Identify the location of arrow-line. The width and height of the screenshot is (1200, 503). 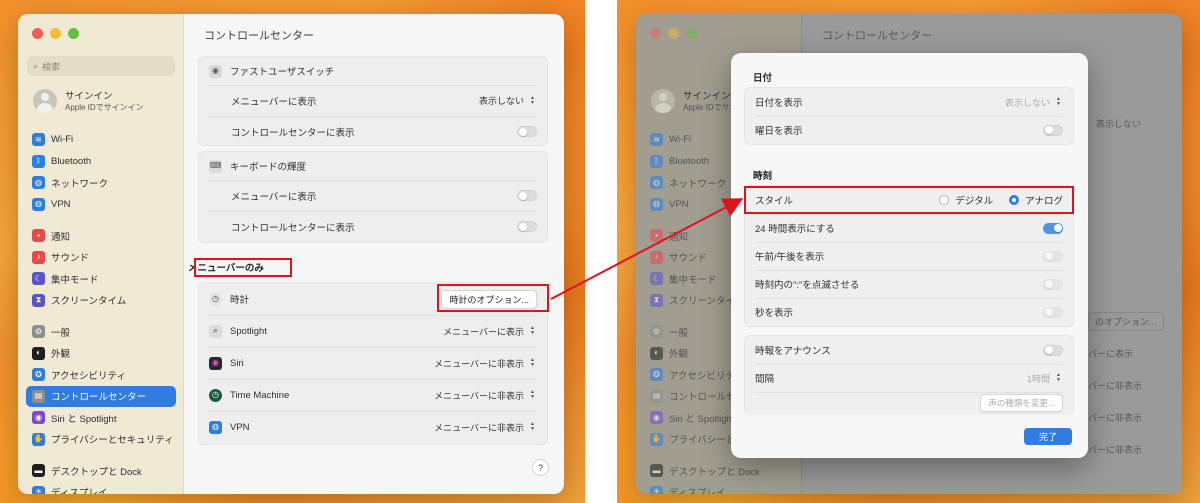
(647, 249).